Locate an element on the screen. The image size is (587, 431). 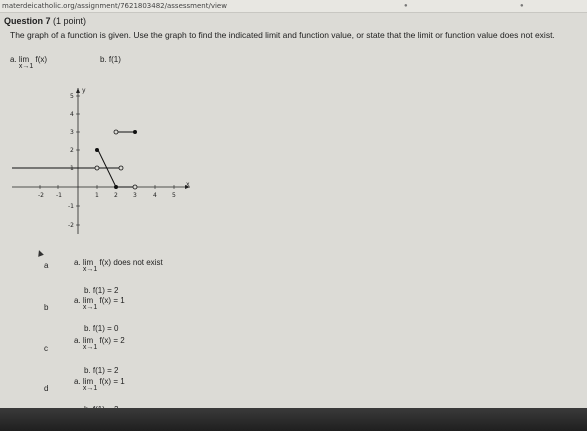
y-axis-arrow is located at coordinates (78, 90).